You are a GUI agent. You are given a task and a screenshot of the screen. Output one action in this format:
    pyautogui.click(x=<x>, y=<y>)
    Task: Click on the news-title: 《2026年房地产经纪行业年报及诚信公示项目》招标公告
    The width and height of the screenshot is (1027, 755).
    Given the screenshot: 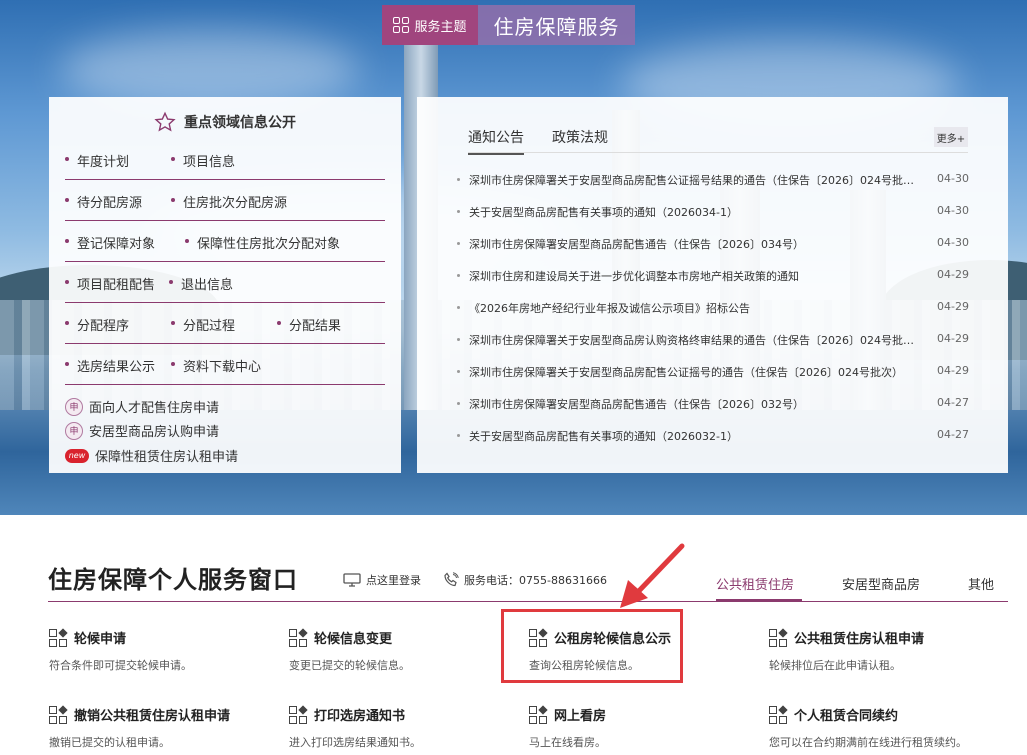 What is the action you would take?
    pyautogui.click(x=609, y=308)
    